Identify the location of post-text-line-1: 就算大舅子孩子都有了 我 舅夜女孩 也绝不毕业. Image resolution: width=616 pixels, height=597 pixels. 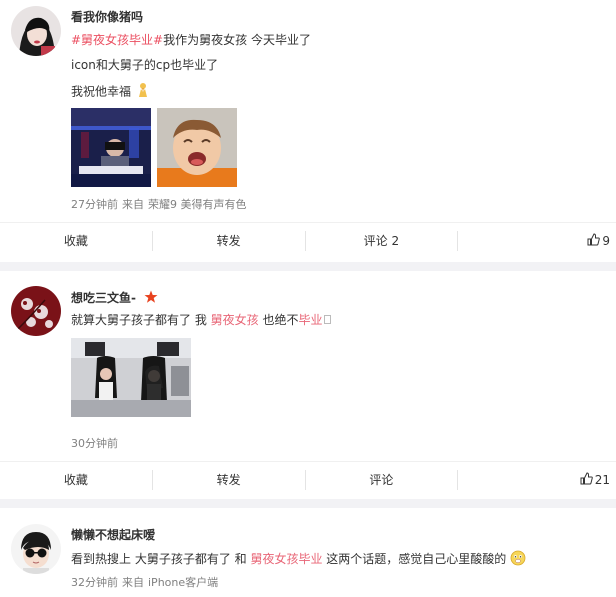
(201, 320).